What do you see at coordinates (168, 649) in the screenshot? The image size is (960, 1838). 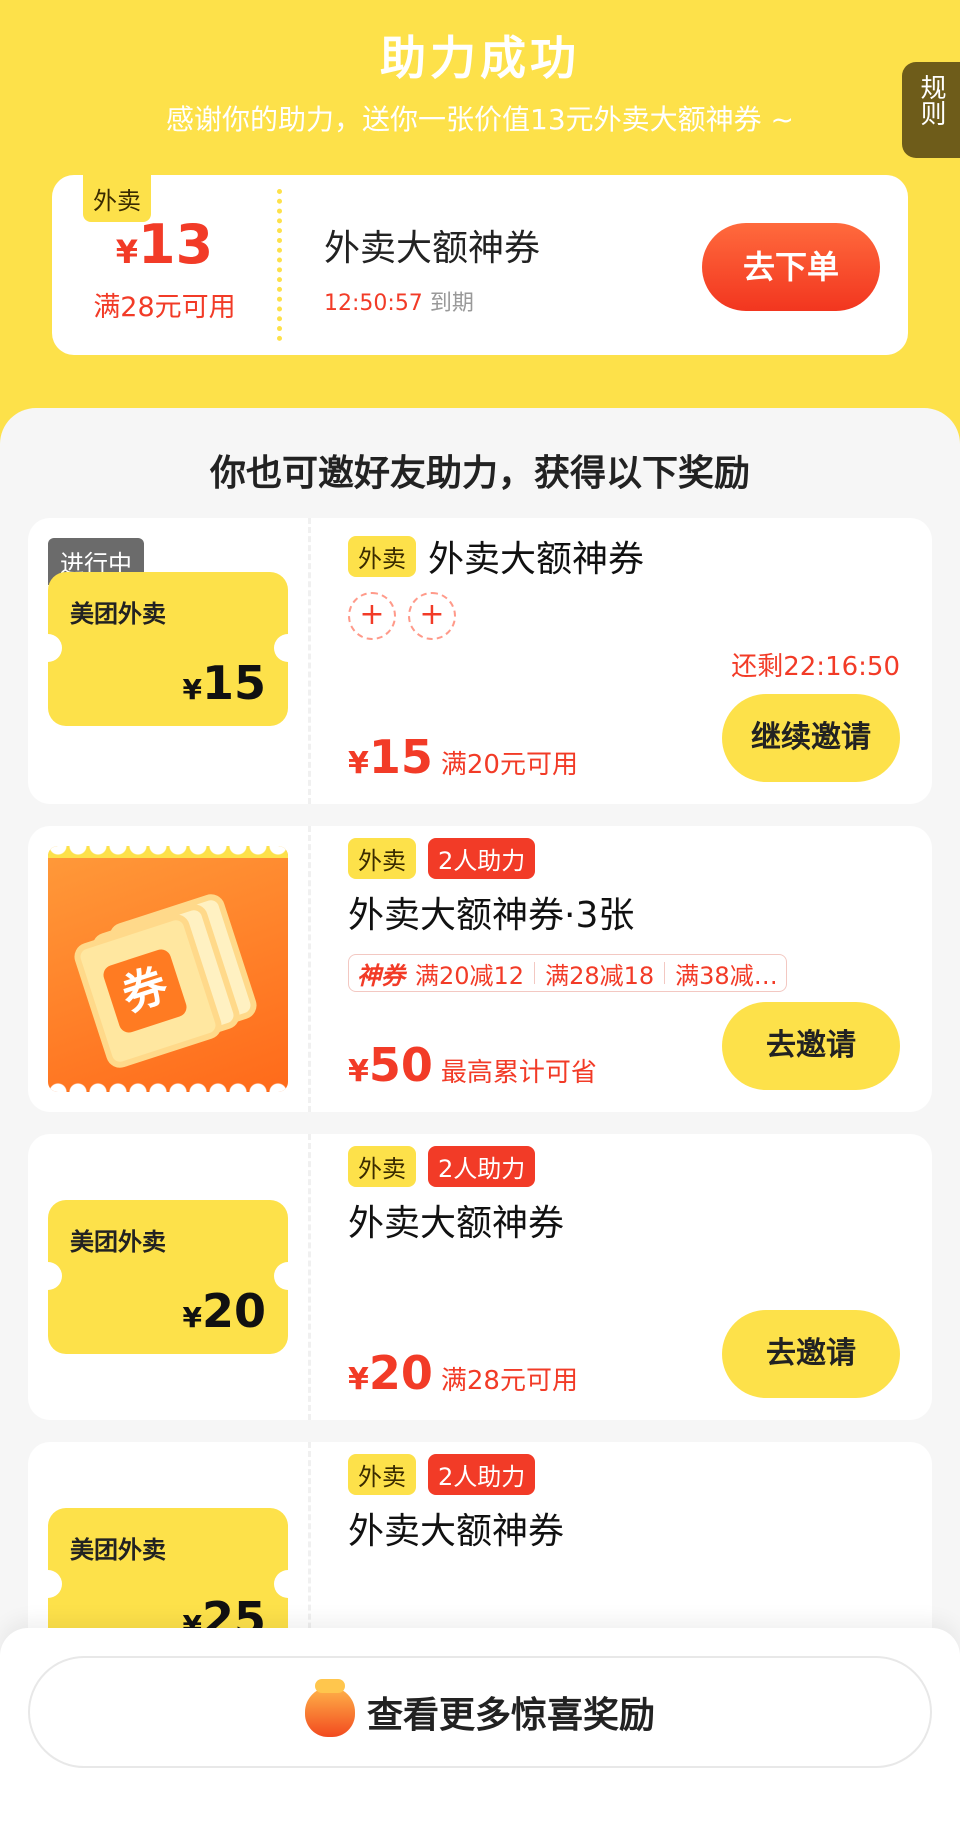 I see `ticket-art: 美团外卖 ¥15` at bounding box center [168, 649].